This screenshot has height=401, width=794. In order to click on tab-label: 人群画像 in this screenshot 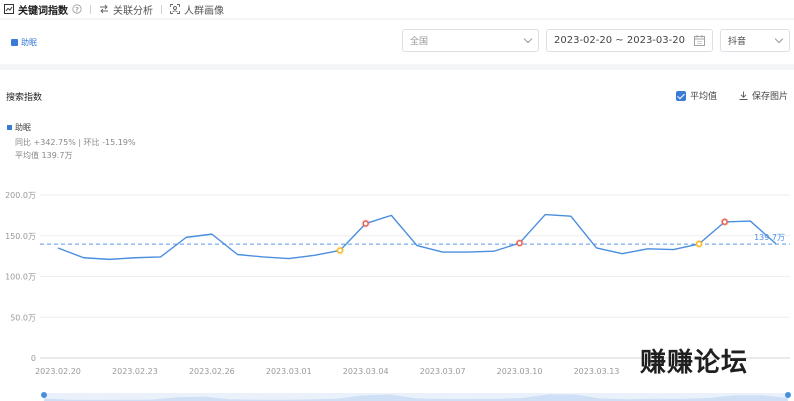, I will do `click(204, 11)`.